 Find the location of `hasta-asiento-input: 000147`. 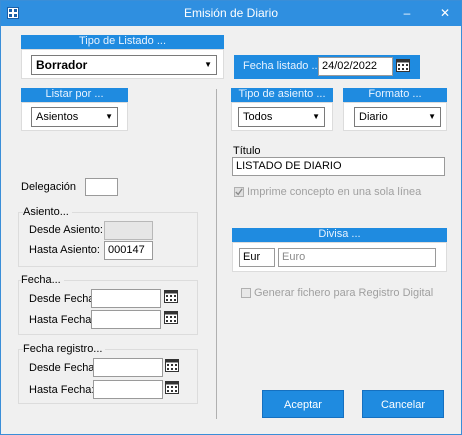

hasta-asiento-input: 000147 is located at coordinates (128, 250).